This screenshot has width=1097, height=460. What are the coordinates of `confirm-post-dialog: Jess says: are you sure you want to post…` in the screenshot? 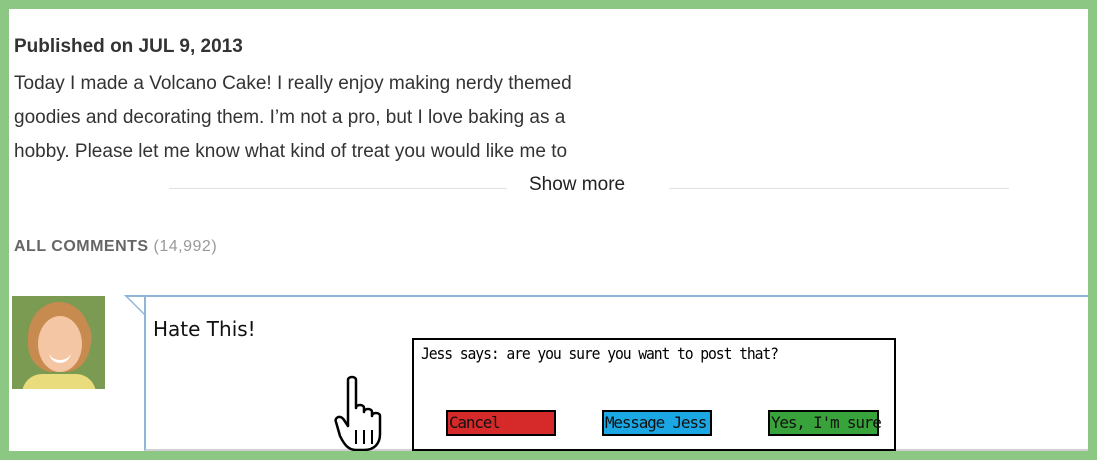 It's located at (654, 394).